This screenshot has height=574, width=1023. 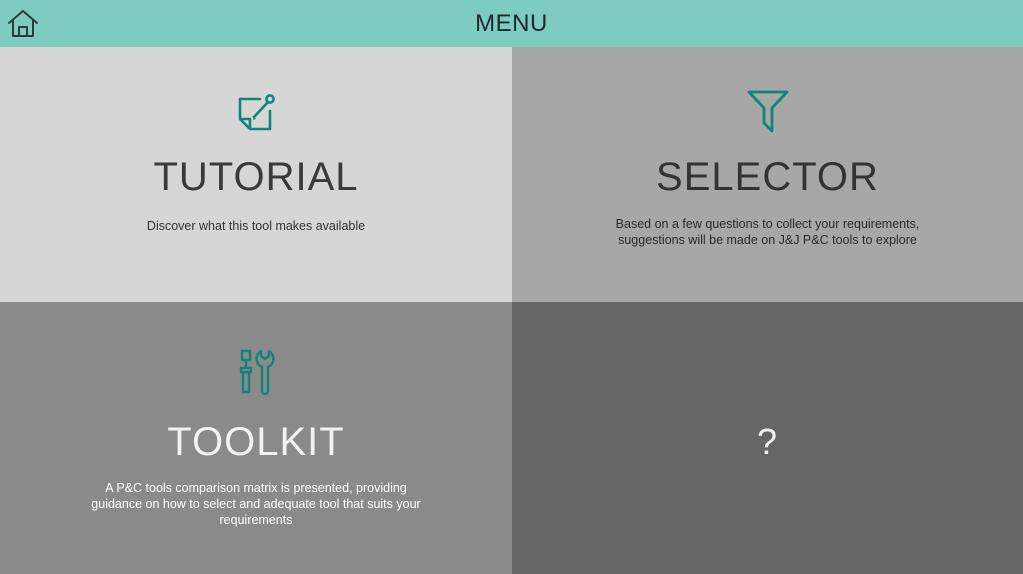 I want to click on tutorial-title: TUTORIAL, so click(x=256, y=177).